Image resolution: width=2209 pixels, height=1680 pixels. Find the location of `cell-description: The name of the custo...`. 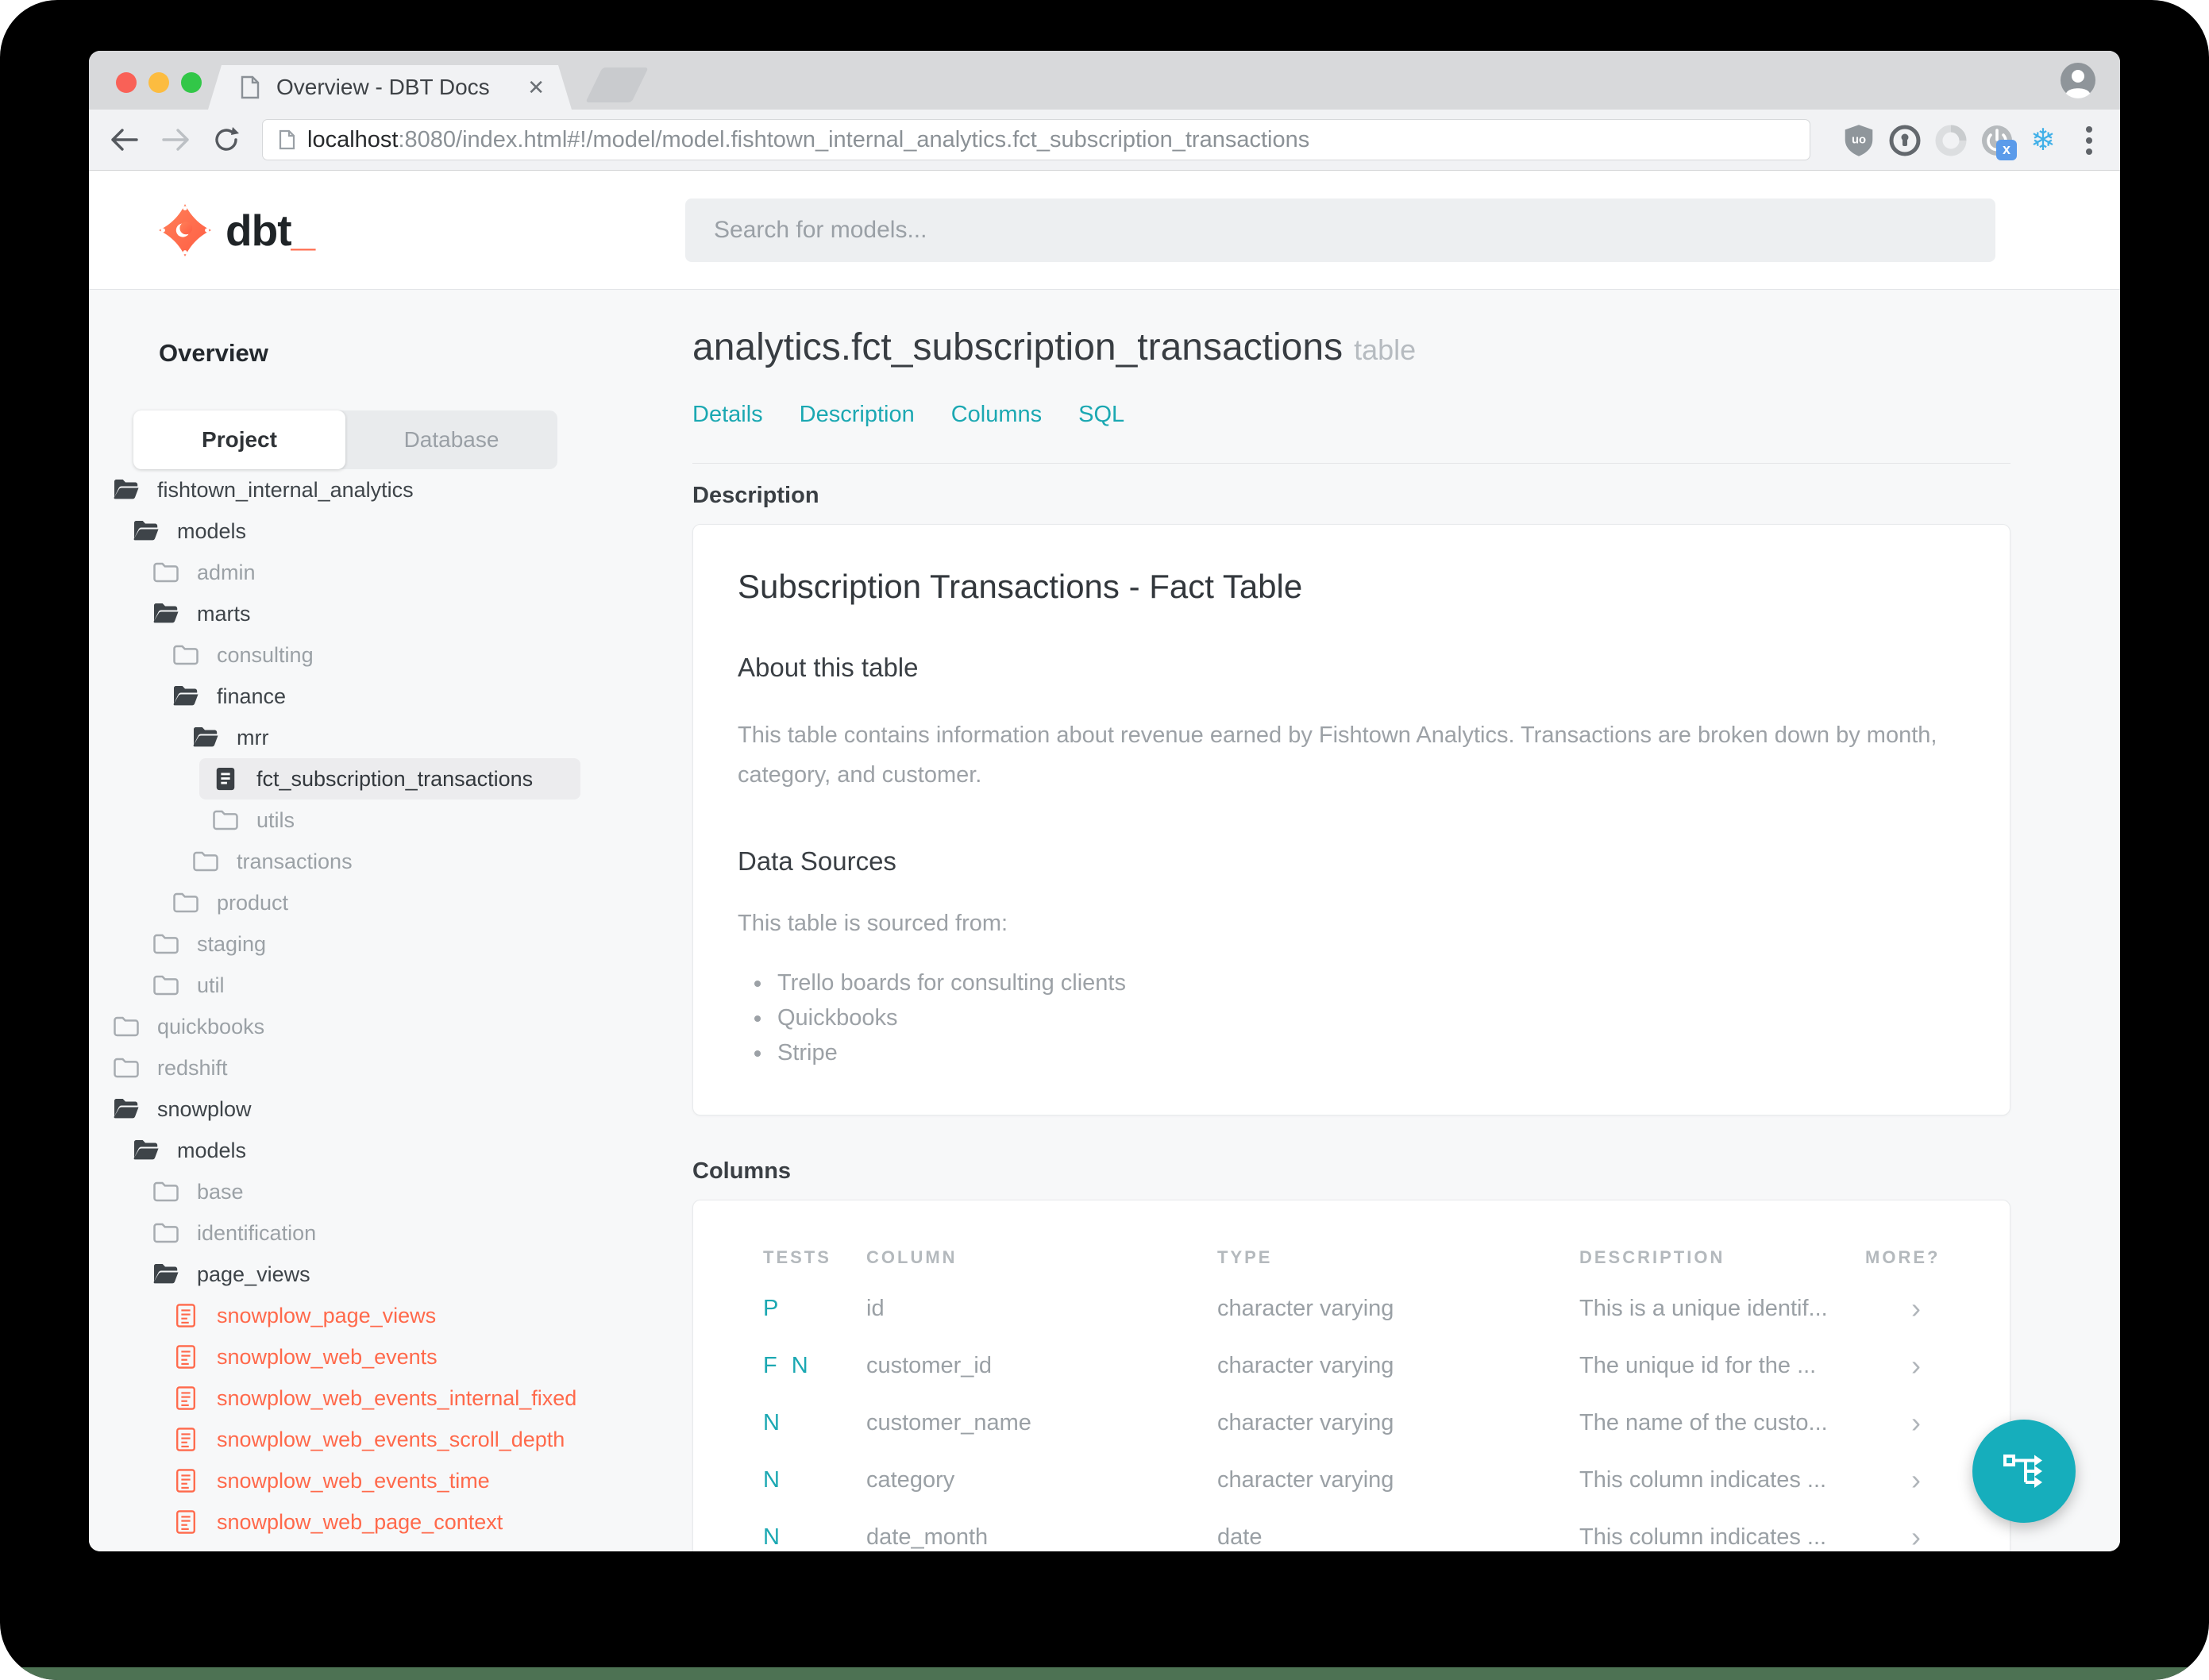

cell-description: The name of the custo... is located at coordinates (1703, 1422).